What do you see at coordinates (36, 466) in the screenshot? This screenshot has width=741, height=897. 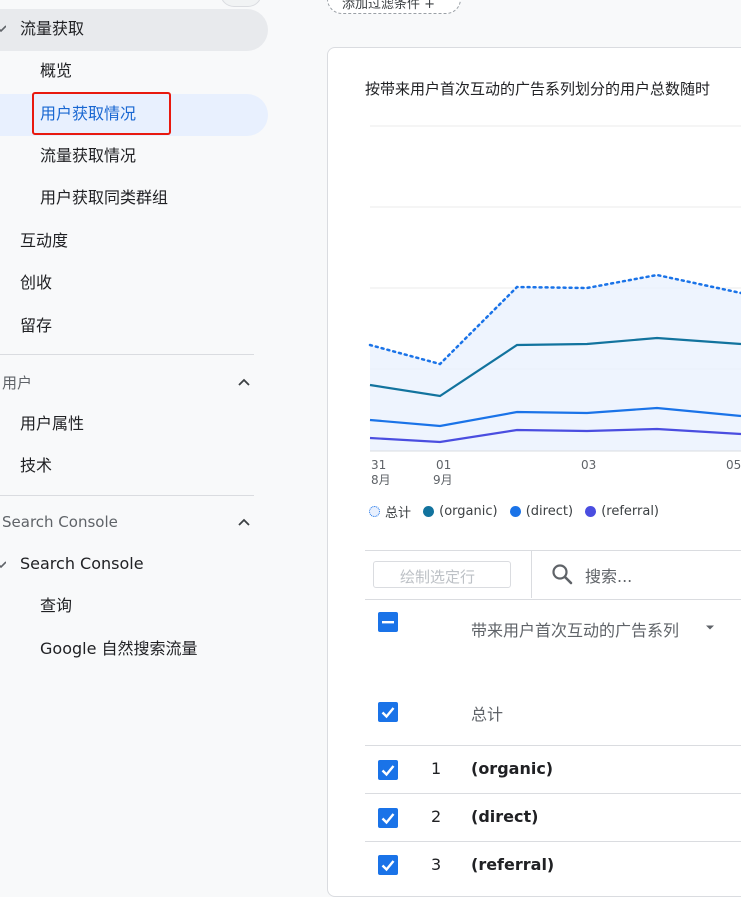 I see `nav-item-tech: 技术` at bounding box center [36, 466].